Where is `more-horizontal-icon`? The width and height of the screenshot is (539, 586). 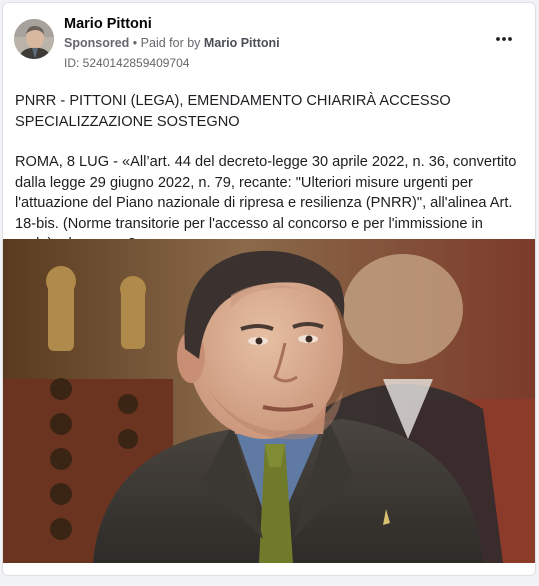 more-horizontal-icon is located at coordinates (504, 39).